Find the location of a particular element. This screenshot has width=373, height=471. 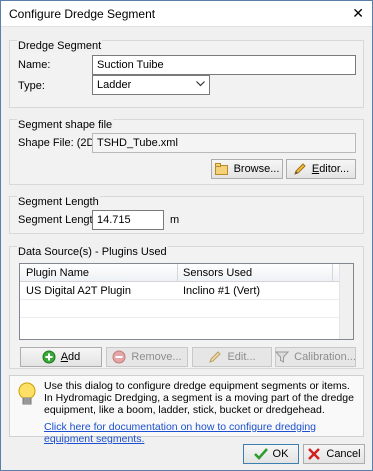

cancel-button: Cancel is located at coordinates (334, 454).